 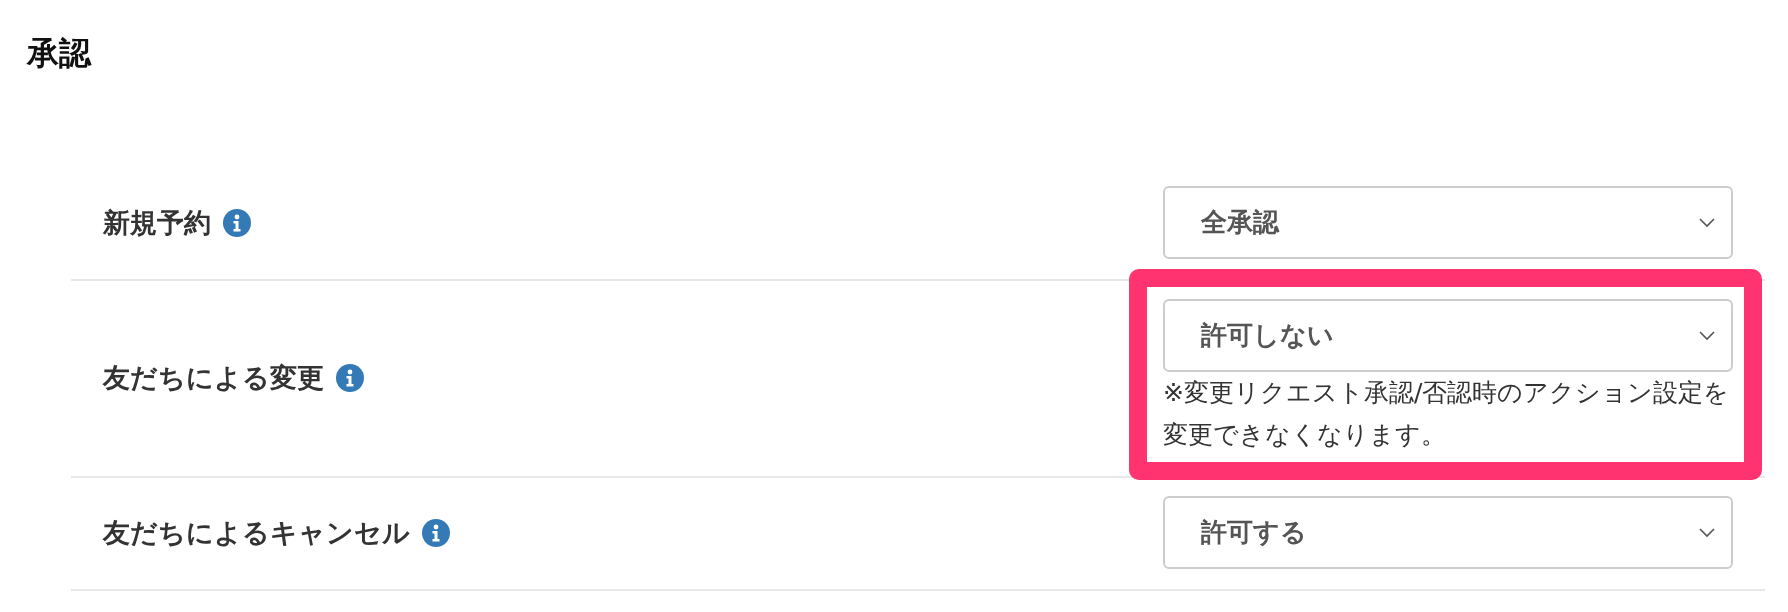 What do you see at coordinates (1447, 414) in the screenshot?
I see `help-note: ※変更リクエスト承認/否認時のアクション設定を変更できなくなります。` at bounding box center [1447, 414].